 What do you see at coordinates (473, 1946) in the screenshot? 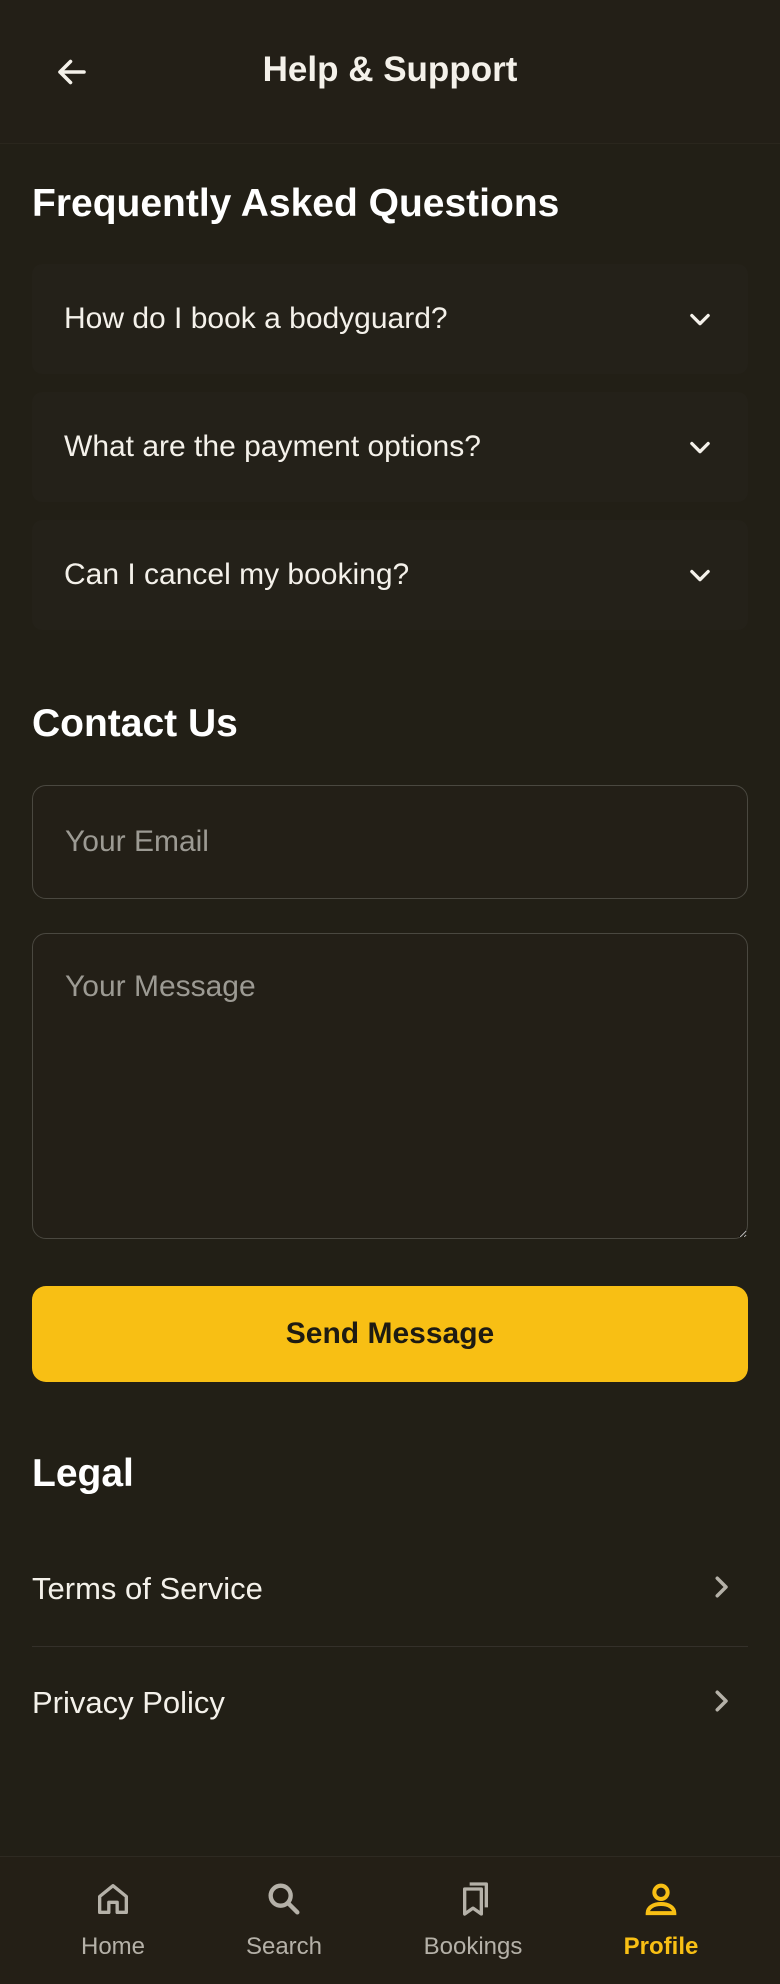
I see `nav-label: Bookings` at bounding box center [473, 1946].